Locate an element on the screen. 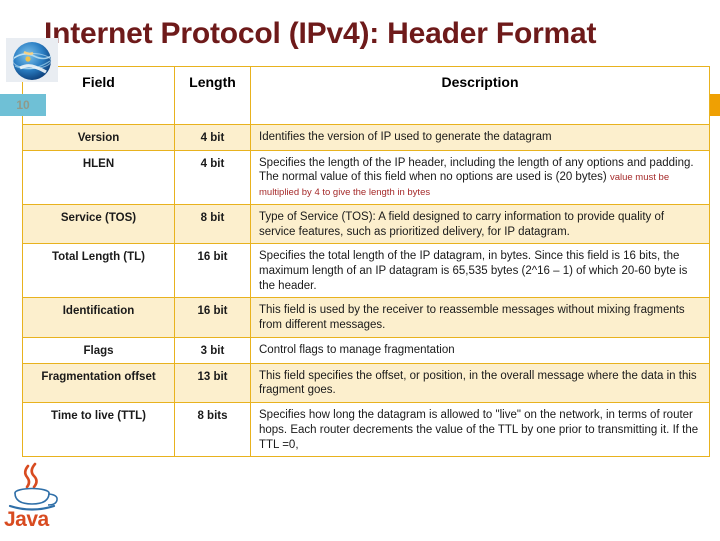  cell-field: Total Length (TL) is located at coordinates (98, 271).